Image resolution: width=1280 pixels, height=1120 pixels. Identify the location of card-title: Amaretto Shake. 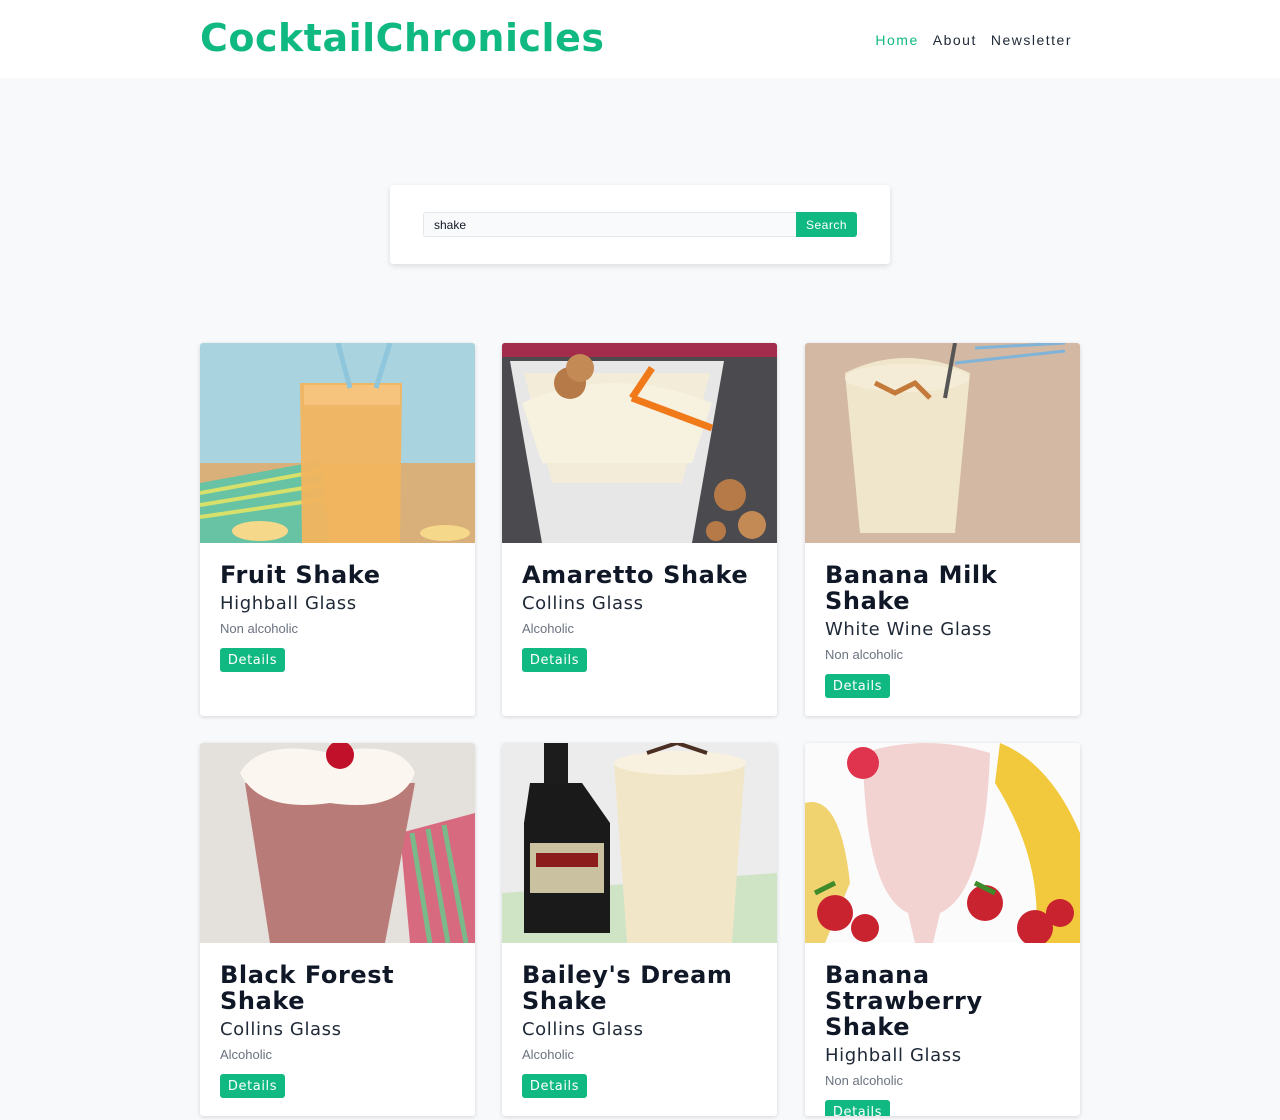
(635, 575).